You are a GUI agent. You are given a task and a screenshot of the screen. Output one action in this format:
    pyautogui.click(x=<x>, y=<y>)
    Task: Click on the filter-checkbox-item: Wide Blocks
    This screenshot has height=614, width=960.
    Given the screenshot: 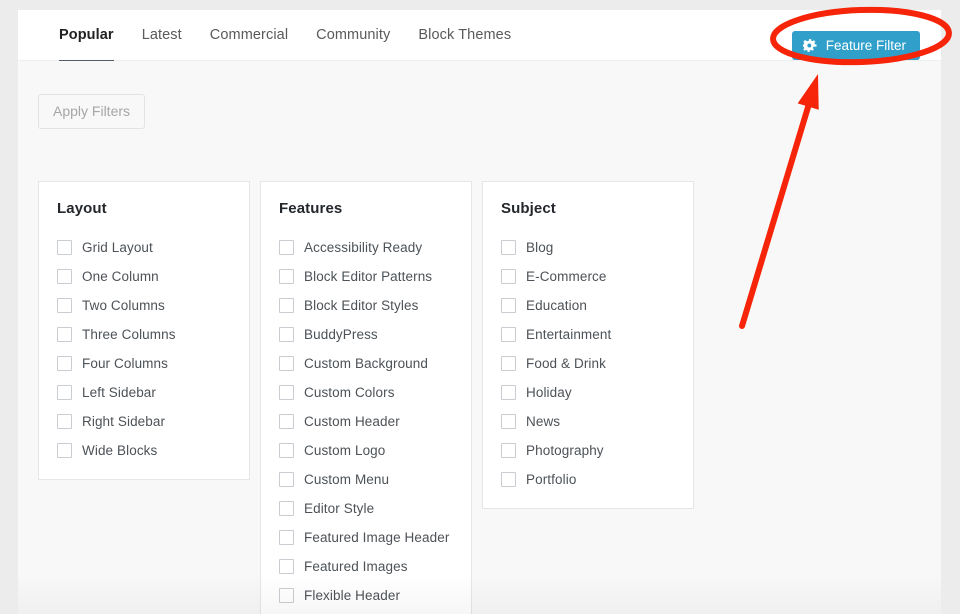 What is the action you would take?
    pyautogui.click(x=144, y=450)
    